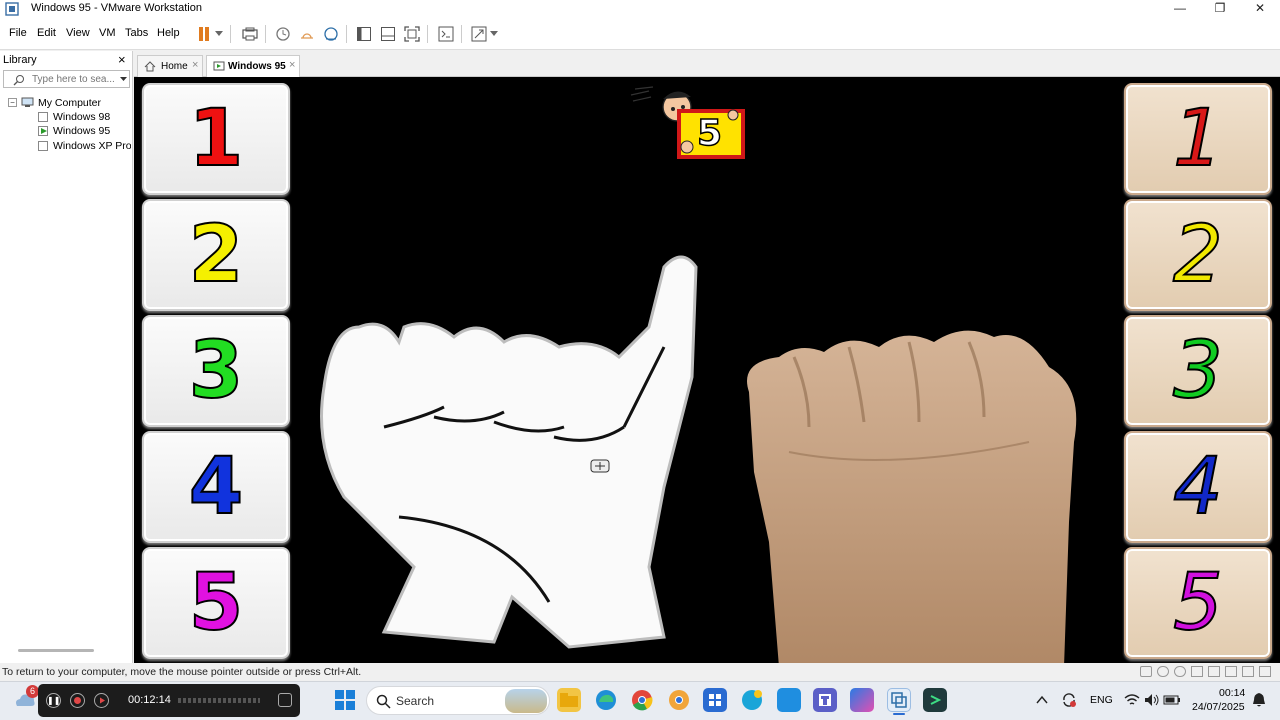 The width and height of the screenshot is (1280, 720). I want to click on volume-icon, so click(1152, 700).